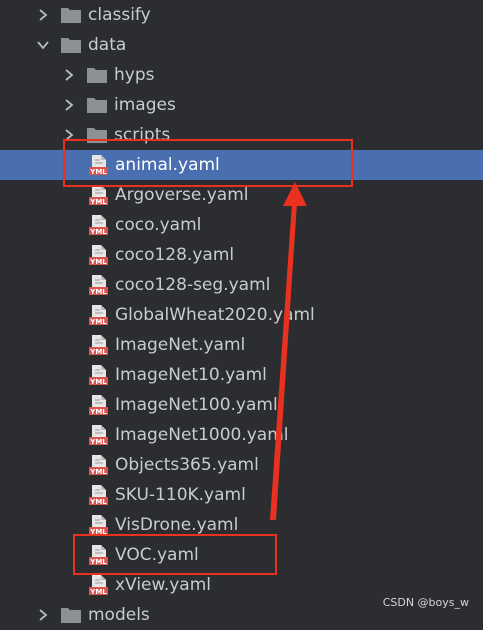 This screenshot has height=630, width=483. Describe the element at coordinates (215, 315) in the screenshot. I see `tree-item-label: GlobalWheat2020.yaml` at that location.